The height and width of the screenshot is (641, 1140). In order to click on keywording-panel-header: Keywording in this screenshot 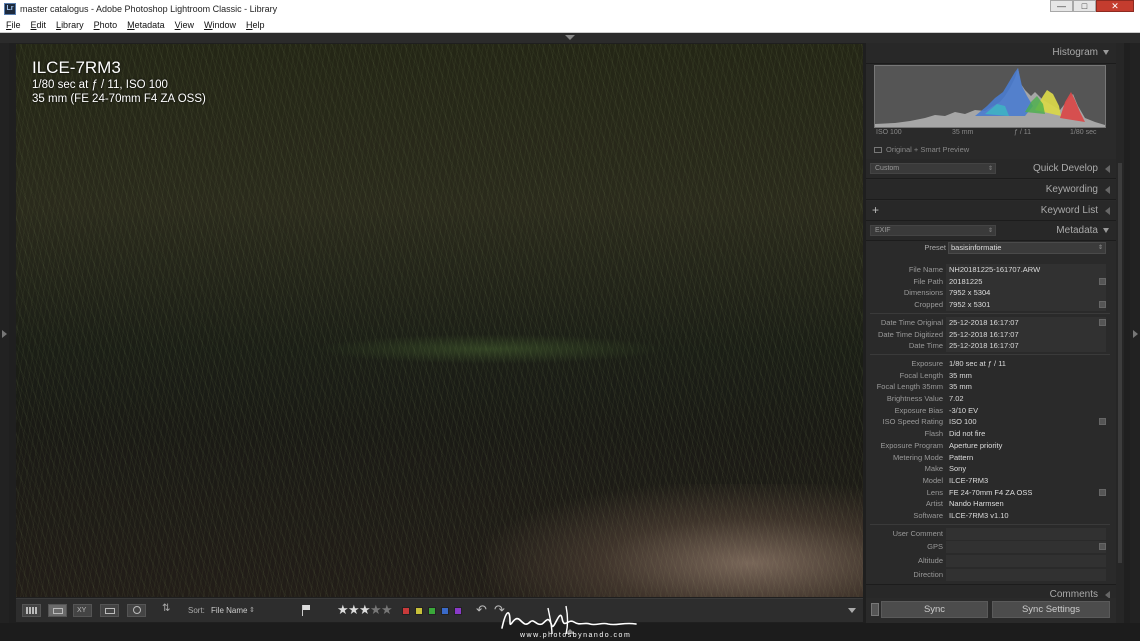, I will do `click(991, 190)`.